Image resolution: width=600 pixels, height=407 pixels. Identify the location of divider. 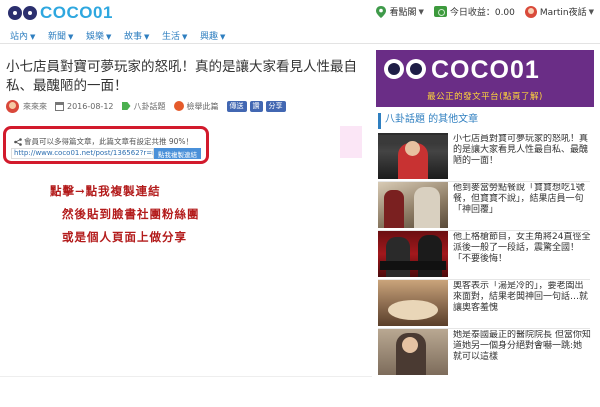
(186, 376).